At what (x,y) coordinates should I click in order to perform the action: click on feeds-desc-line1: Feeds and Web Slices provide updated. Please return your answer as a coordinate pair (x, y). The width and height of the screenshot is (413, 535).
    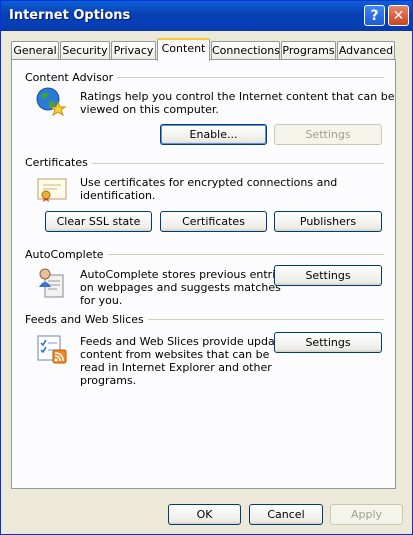
    Looking at the image, I should click on (186, 341).